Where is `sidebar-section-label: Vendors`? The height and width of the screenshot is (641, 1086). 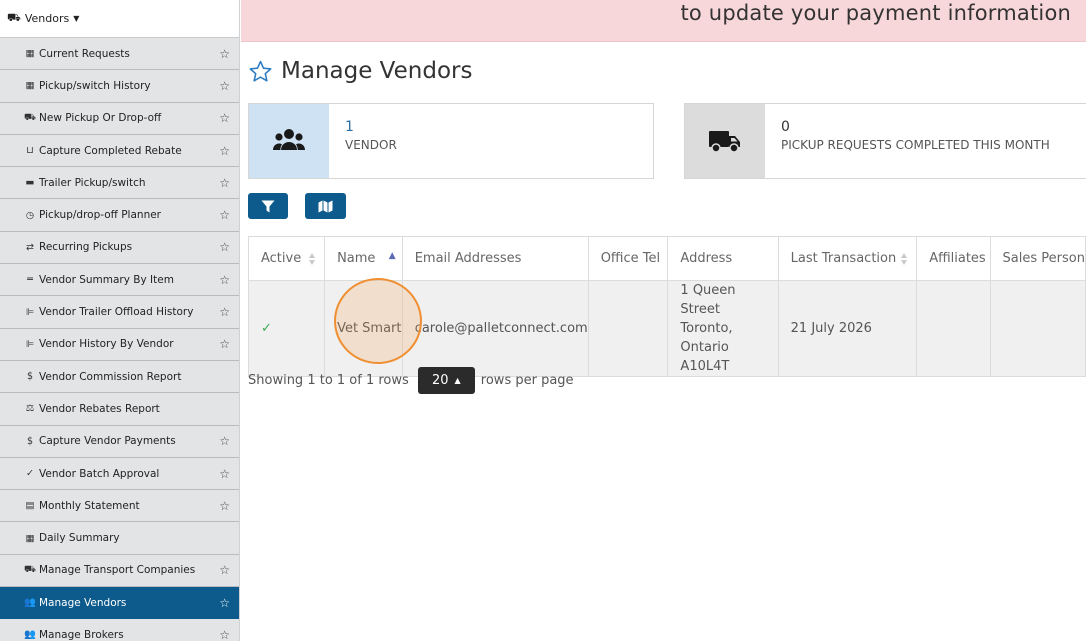 sidebar-section-label: Vendors is located at coordinates (47, 18).